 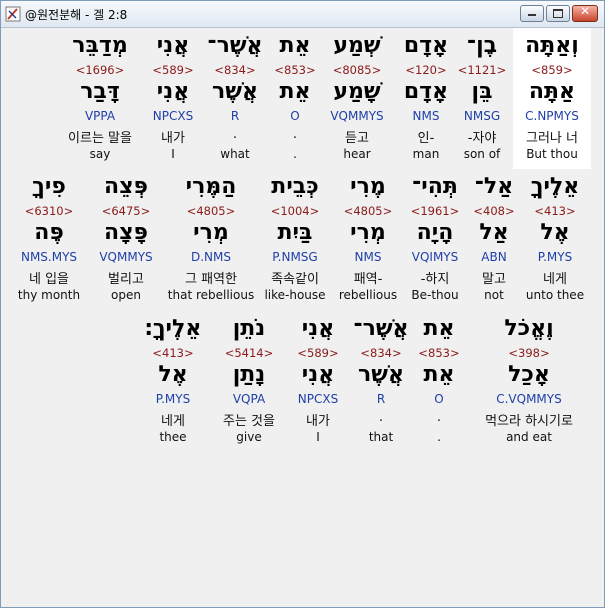 I want to click on lemma-word: פָּצָה, so click(x=126, y=232).